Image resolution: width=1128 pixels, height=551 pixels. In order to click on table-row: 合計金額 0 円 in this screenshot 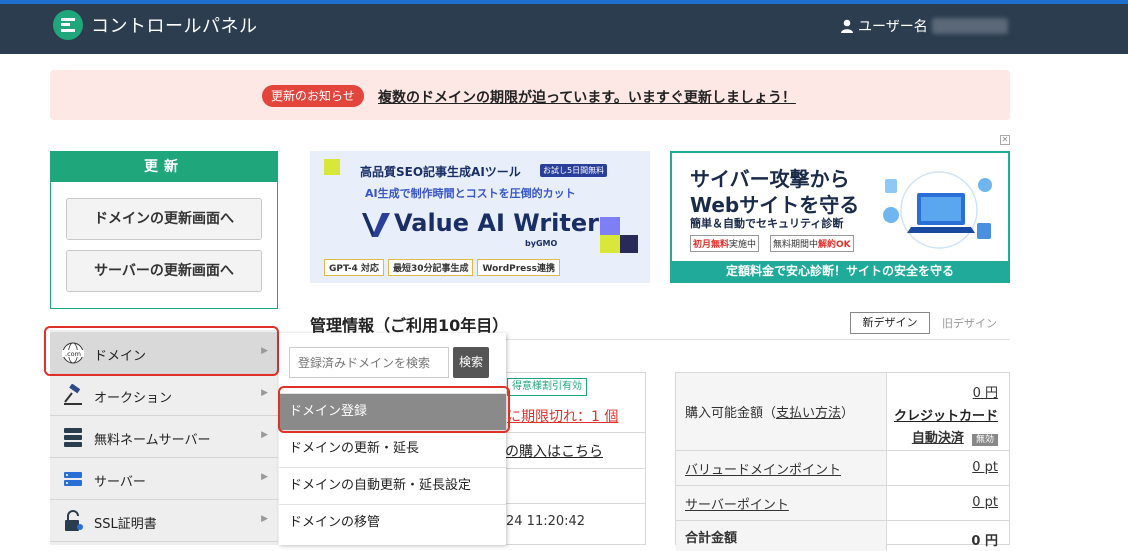, I will do `click(842, 536)`.